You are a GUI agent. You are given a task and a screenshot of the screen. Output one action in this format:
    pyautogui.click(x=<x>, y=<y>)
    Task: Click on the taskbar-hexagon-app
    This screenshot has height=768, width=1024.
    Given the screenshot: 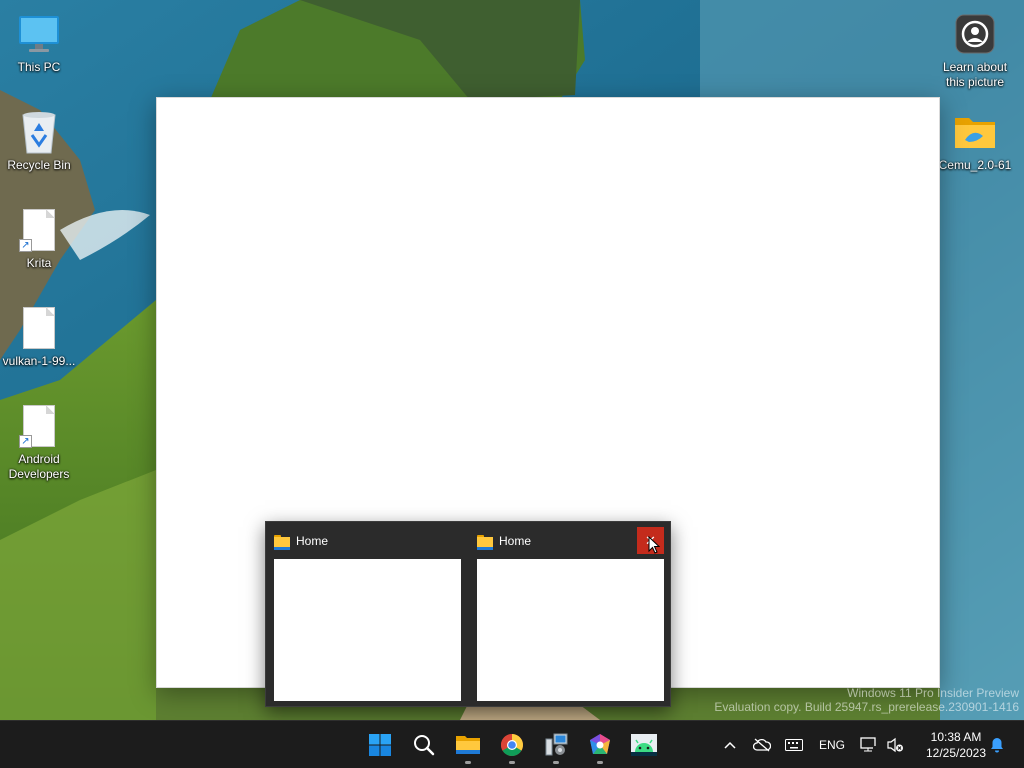 What is the action you would take?
    pyautogui.click(x=600, y=745)
    